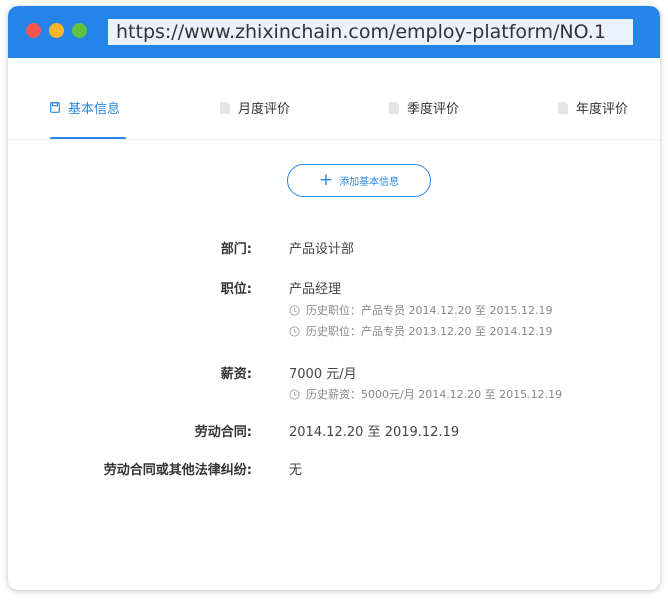  What do you see at coordinates (429, 310) in the screenshot?
I see `position-history-text: 历史职位：产品专员 2014.12.20 至 2015.12.19` at bounding box center [429, 310].